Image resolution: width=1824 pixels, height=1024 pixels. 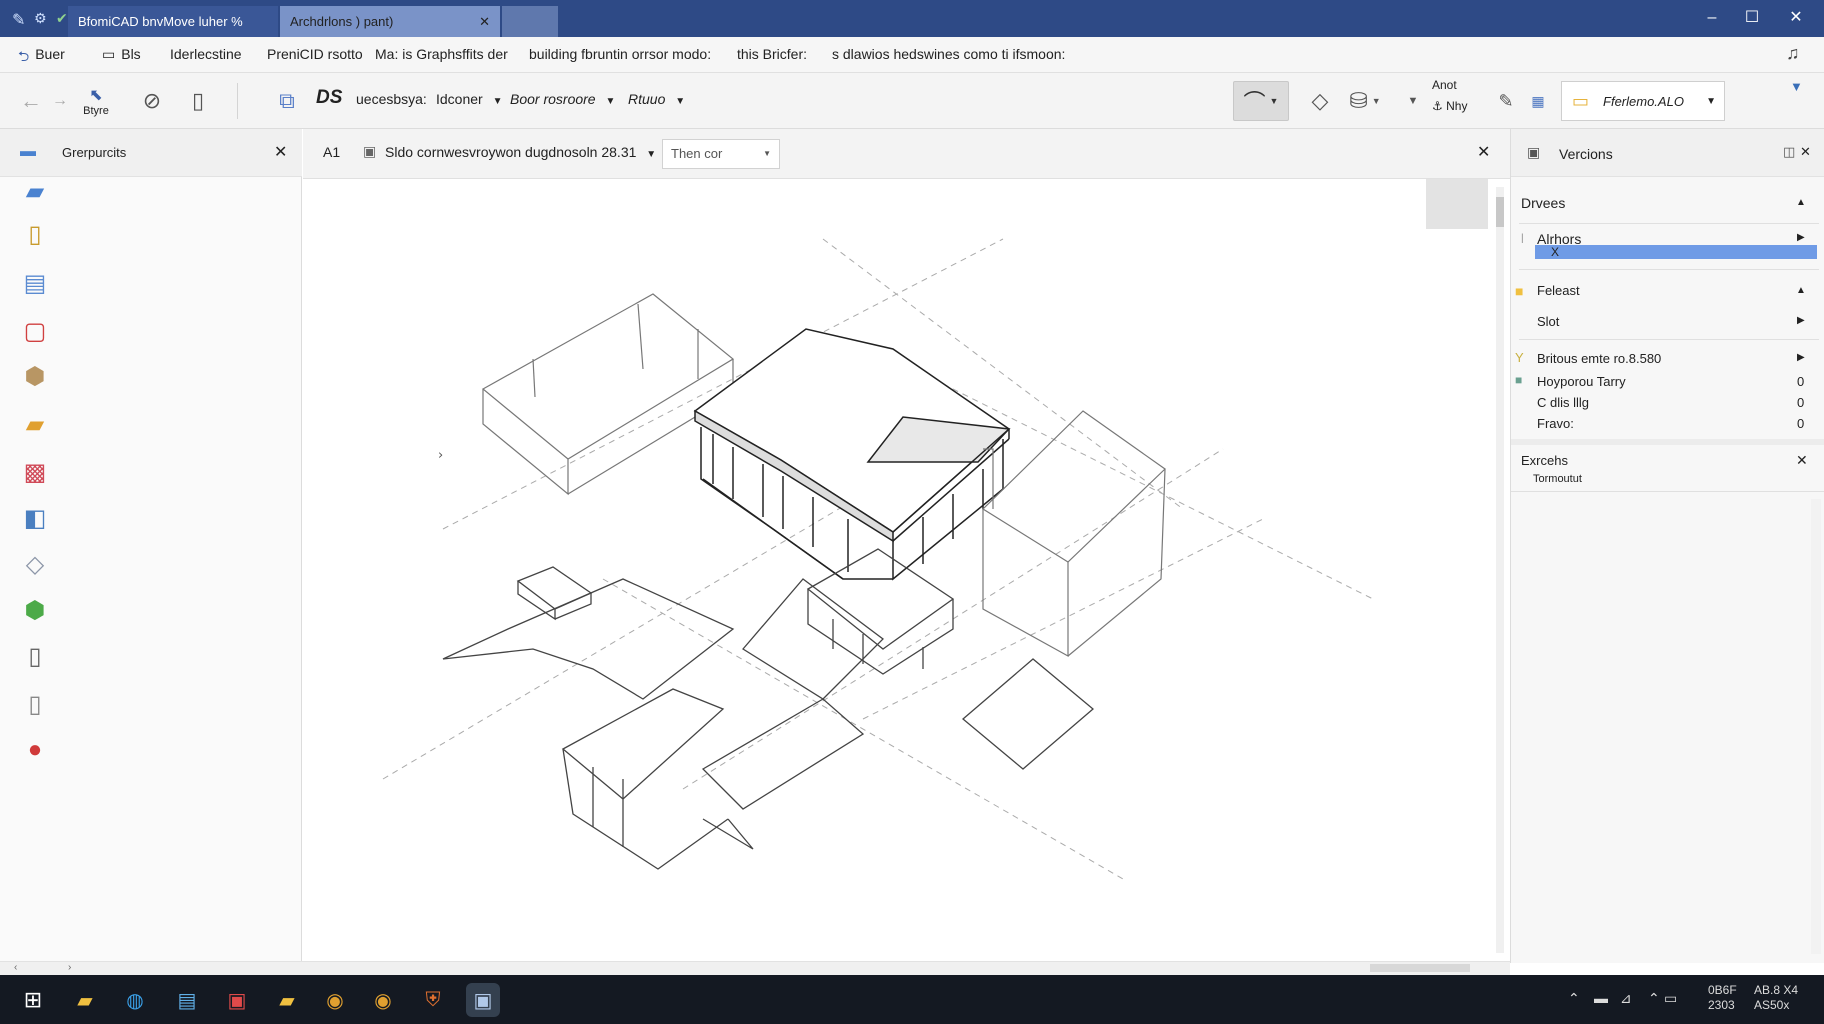 What do you see at coordinates (41, 58) in the screenshot?
I see `back-menu-button: ⮌ Buer` at bounding box center [41, 58].